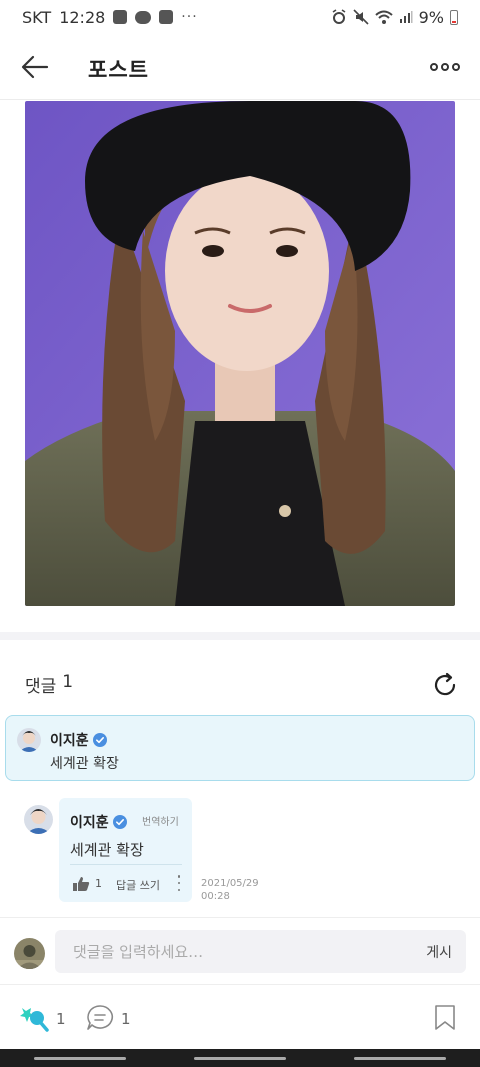  I want to click on alarm-icon, so click(339, 16).